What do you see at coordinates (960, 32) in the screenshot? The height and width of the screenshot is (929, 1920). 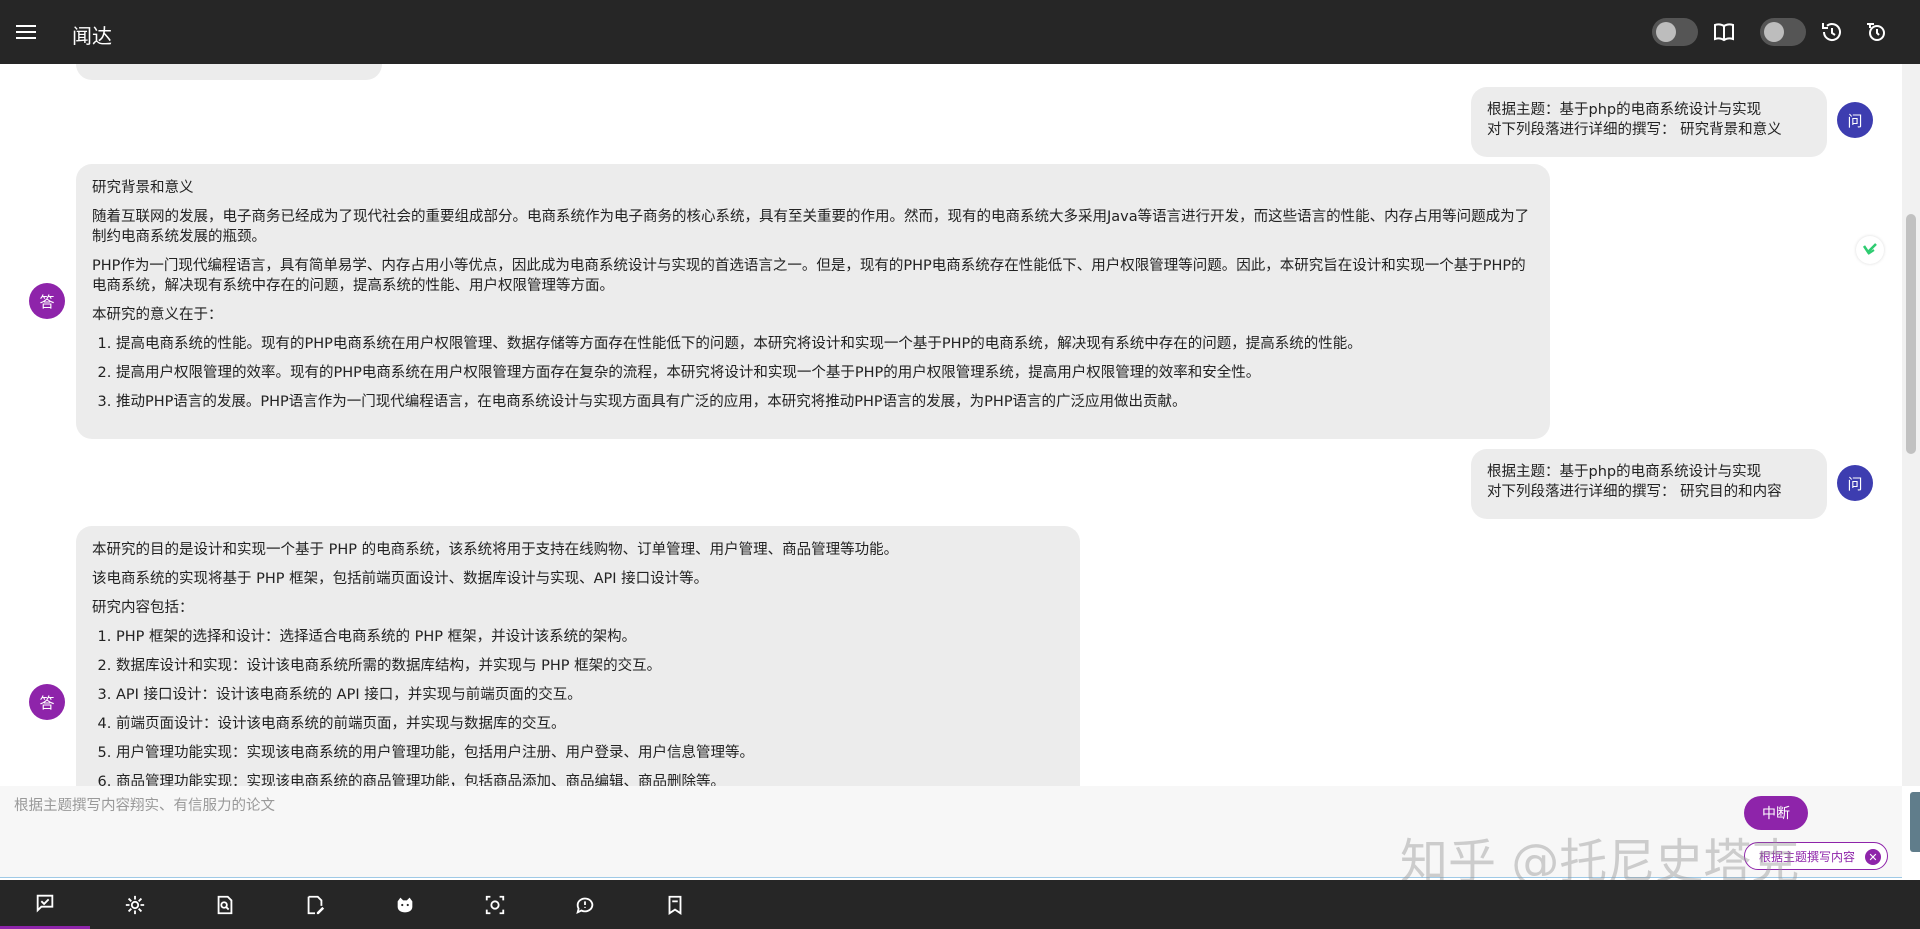 I see `app-header: 闻达` at bounding box center [960, 32].